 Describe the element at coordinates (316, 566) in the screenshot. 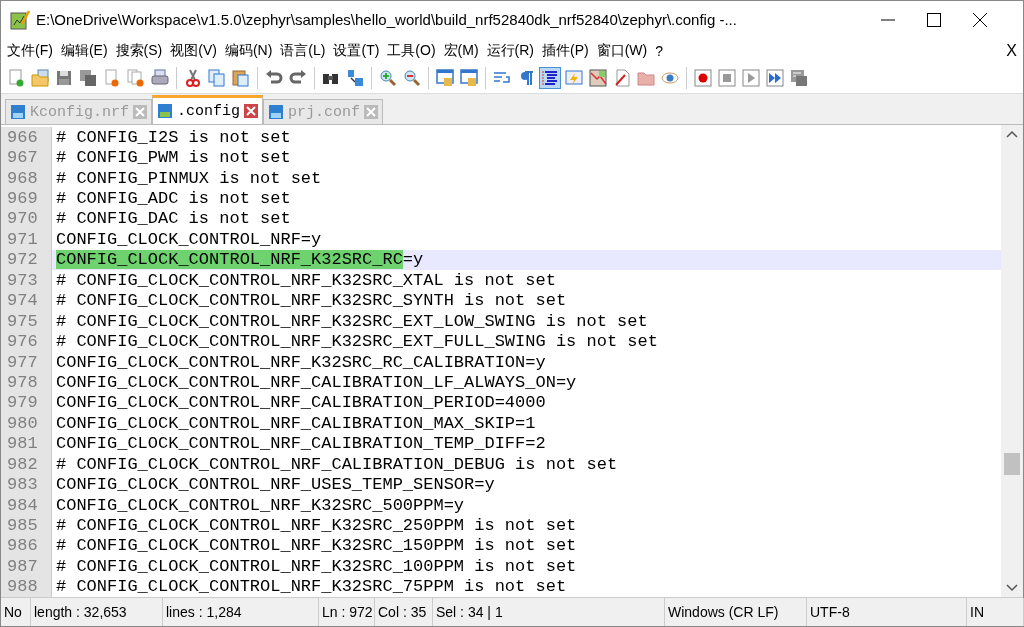

I see `code-line: # CONFIG_CLOCK_CONTROL_NRF_K32SRC_100PPM is not set` at that location.